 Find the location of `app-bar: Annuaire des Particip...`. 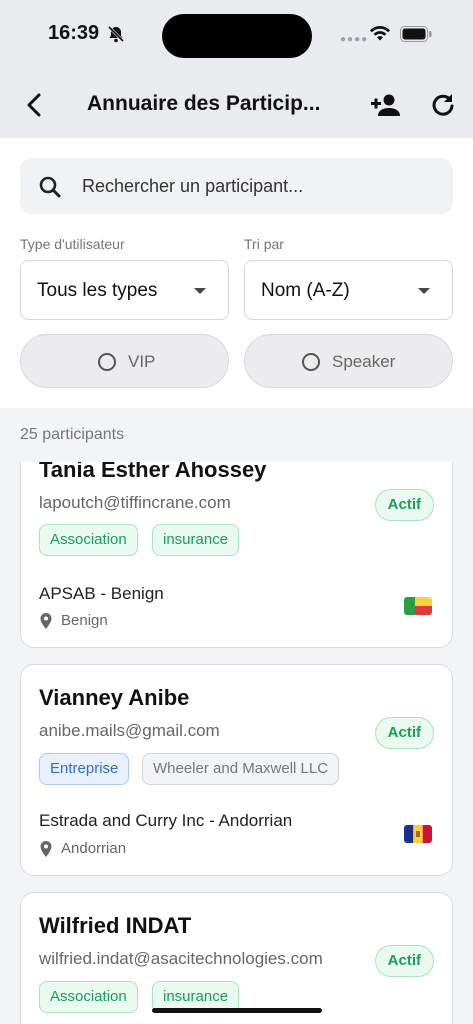

app-bar: Annuaire des Particip... is located at coordinates (236, 105).